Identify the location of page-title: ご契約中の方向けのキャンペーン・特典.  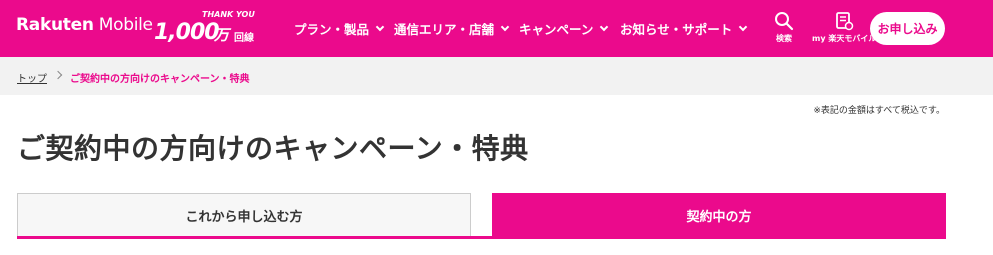
(273, 148).